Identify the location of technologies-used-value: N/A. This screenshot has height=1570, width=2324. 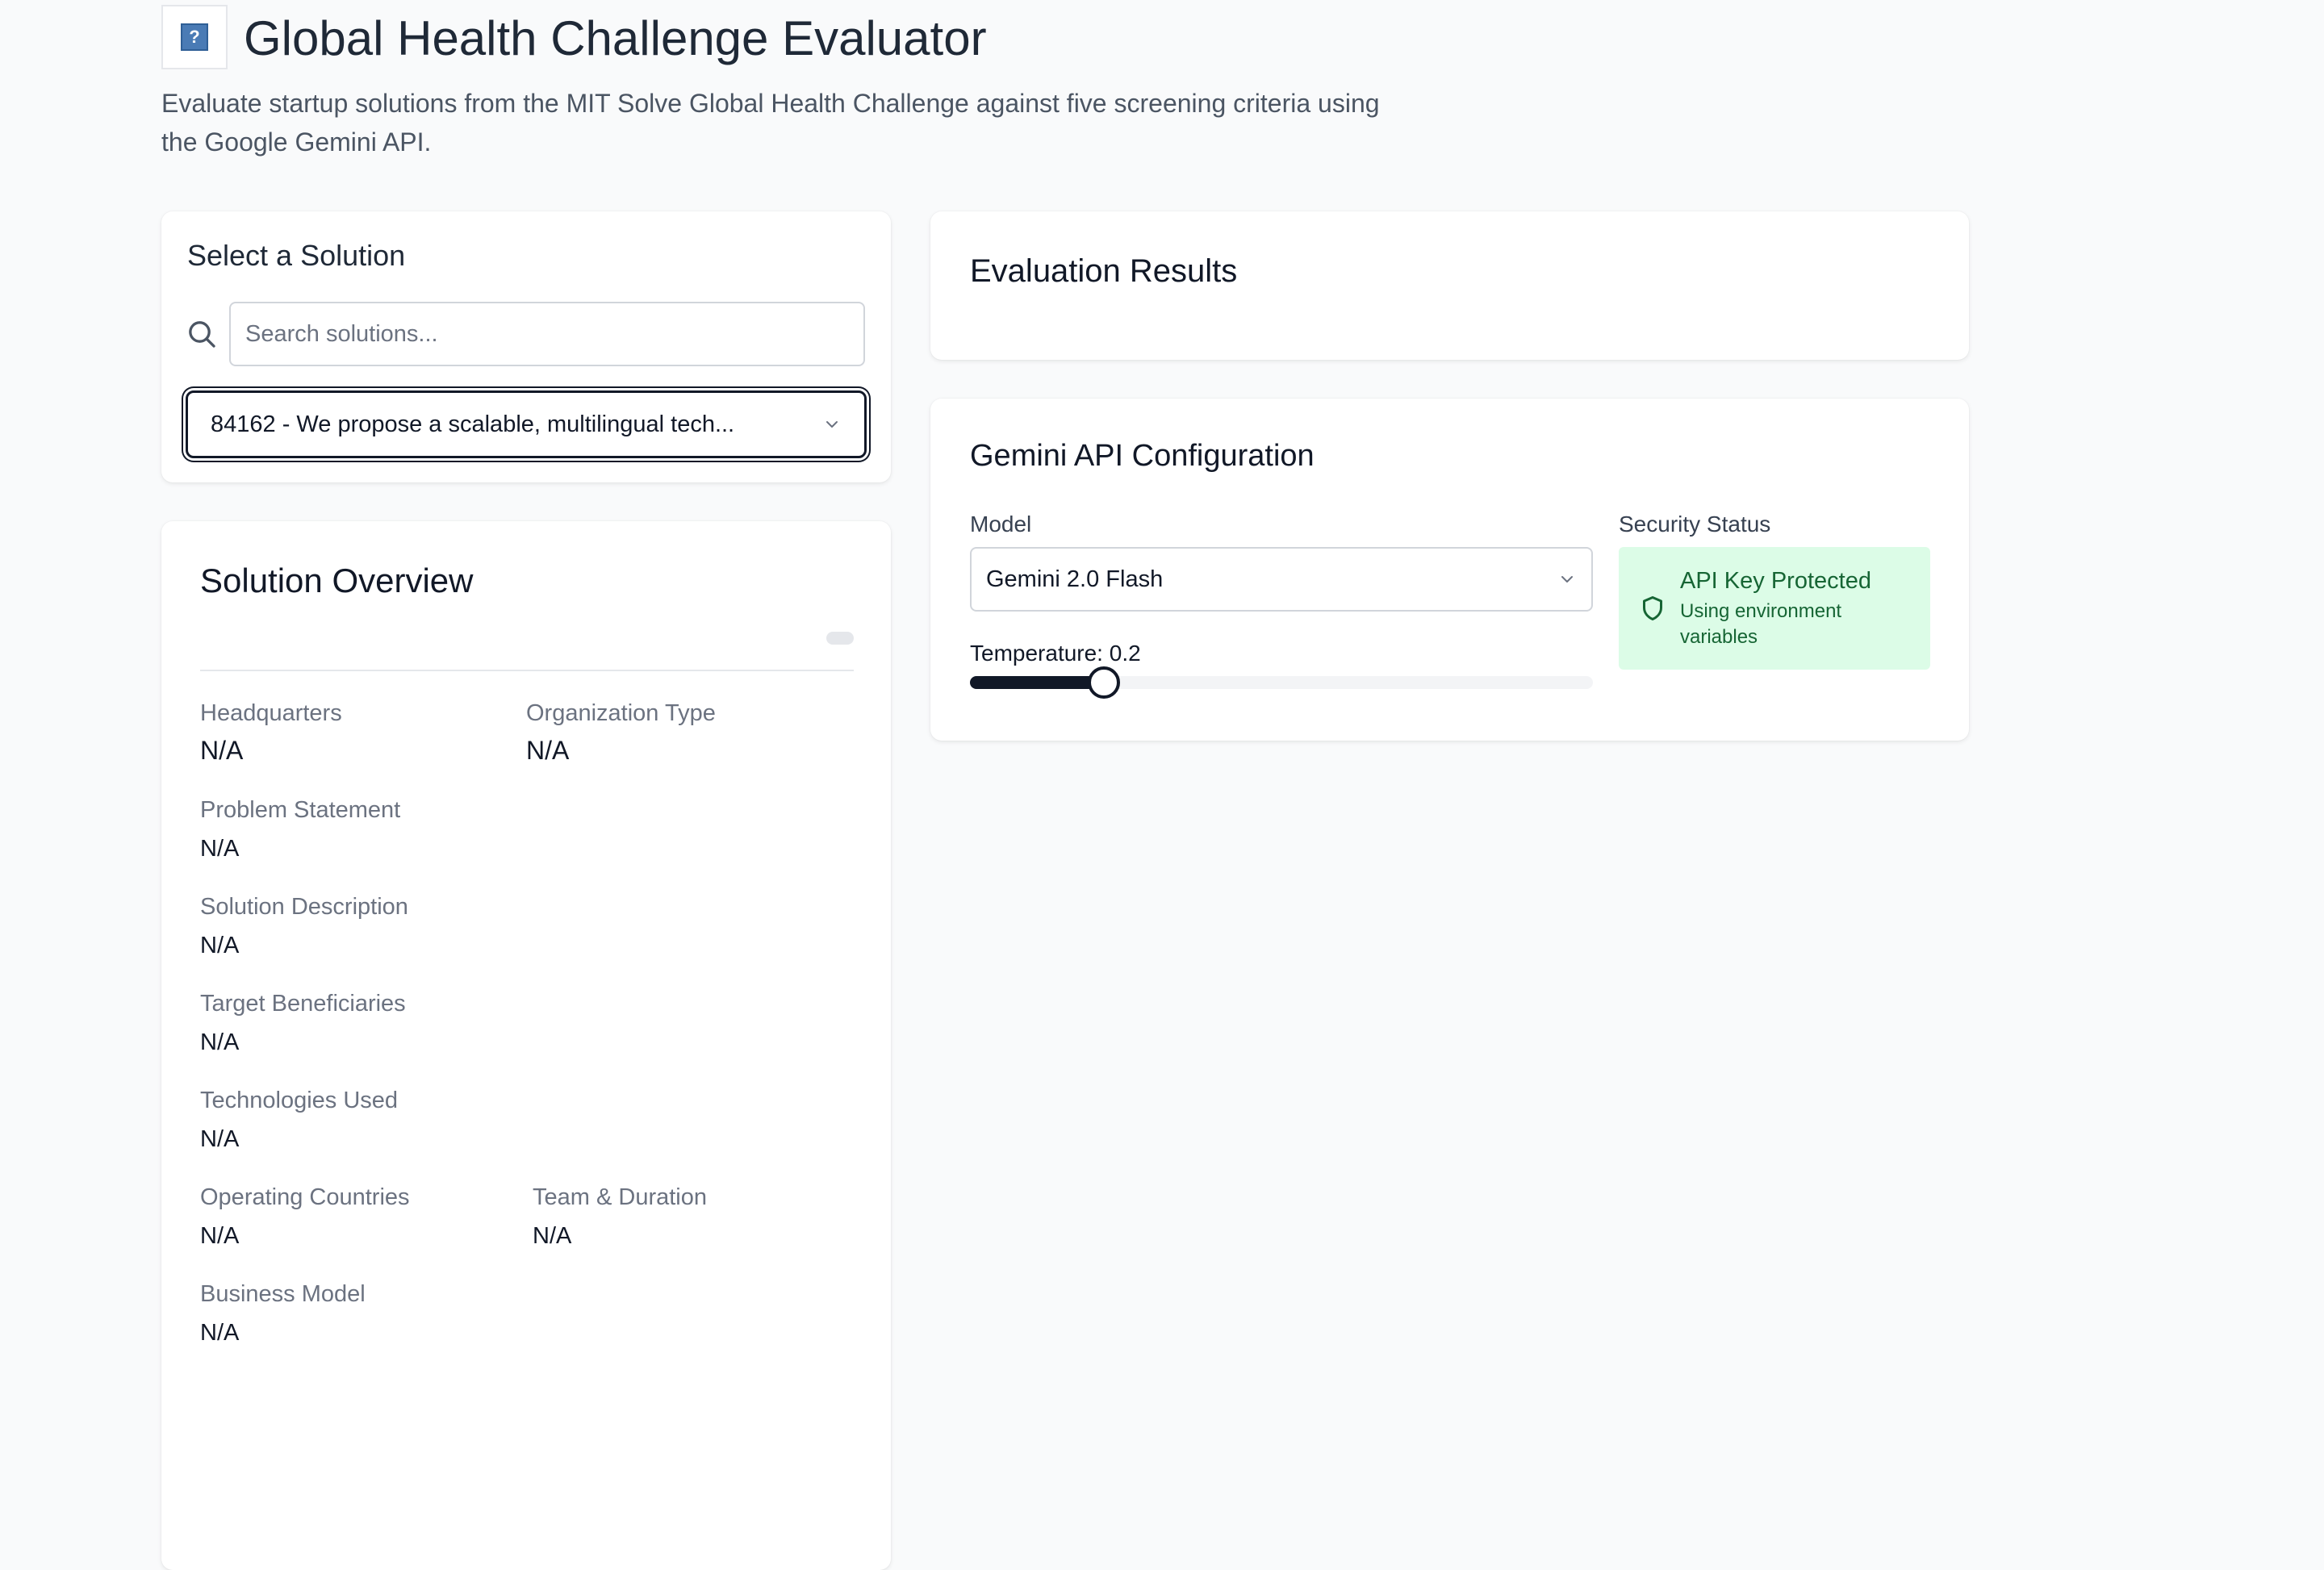
(220, 1139).